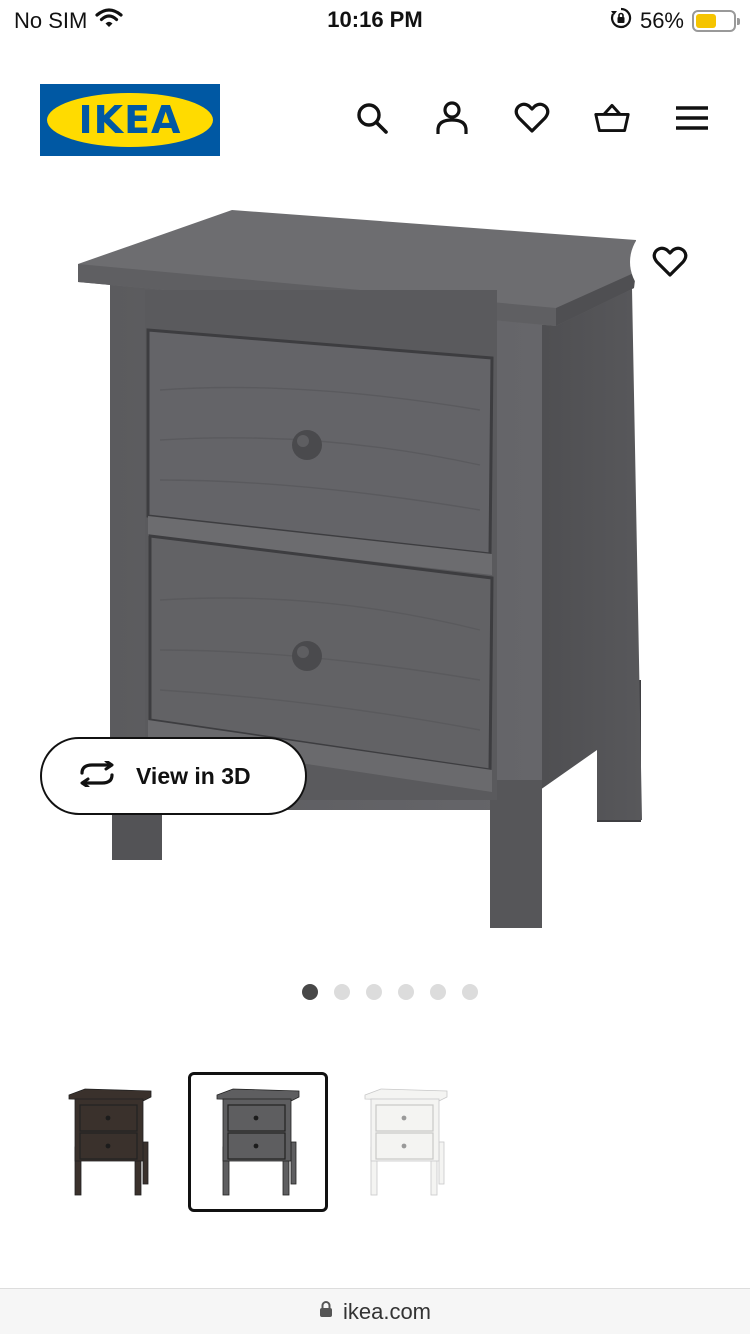 The image size is (750, 1334). I want to click on site-header: IKEA, so click(375, 120).